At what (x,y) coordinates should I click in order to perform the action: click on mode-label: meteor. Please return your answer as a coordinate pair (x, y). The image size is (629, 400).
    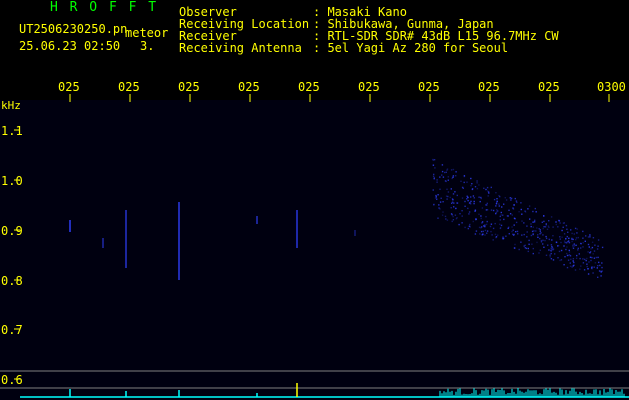
    Looking at the image, I should click on (147, 33).